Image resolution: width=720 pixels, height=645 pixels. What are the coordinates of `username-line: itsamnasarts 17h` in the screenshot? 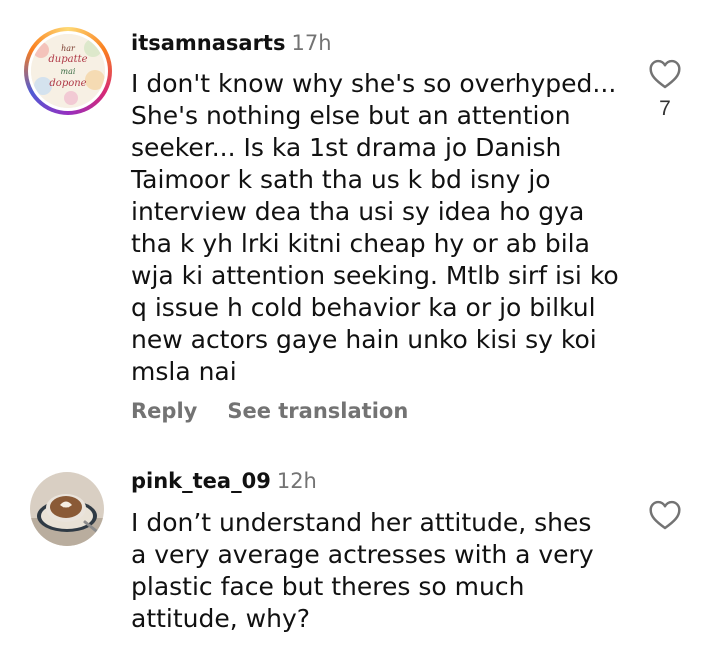 It's located at (231, 43).